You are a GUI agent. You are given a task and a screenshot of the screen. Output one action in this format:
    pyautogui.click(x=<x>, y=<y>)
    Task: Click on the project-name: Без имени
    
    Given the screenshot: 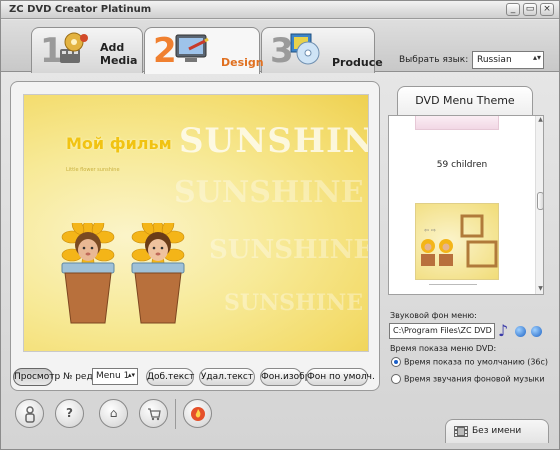 What is the action you would take?
    pyautogui.click(x=497, y=431)
    